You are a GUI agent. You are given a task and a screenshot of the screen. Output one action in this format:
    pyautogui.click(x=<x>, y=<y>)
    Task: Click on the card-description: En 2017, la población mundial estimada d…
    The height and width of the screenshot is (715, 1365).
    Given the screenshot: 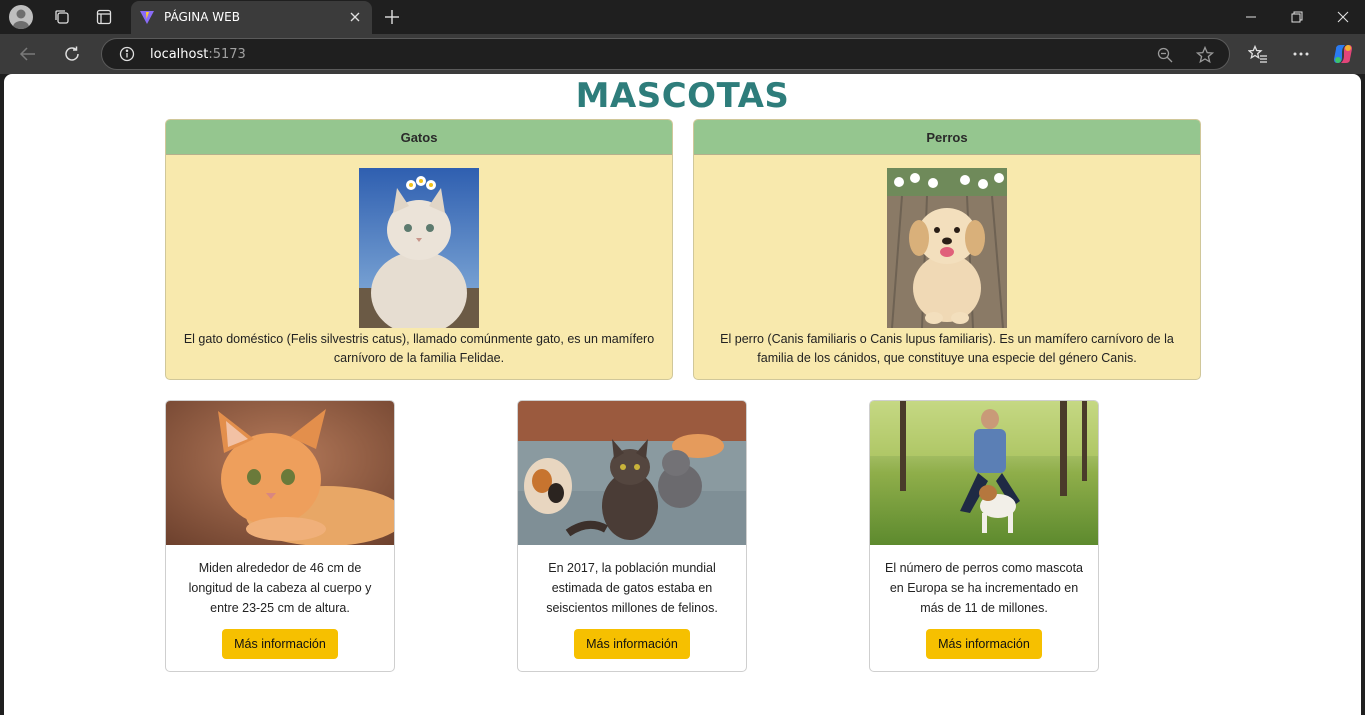 What is the action you would take?
    pyautogui.click(x=632, y=588)
    